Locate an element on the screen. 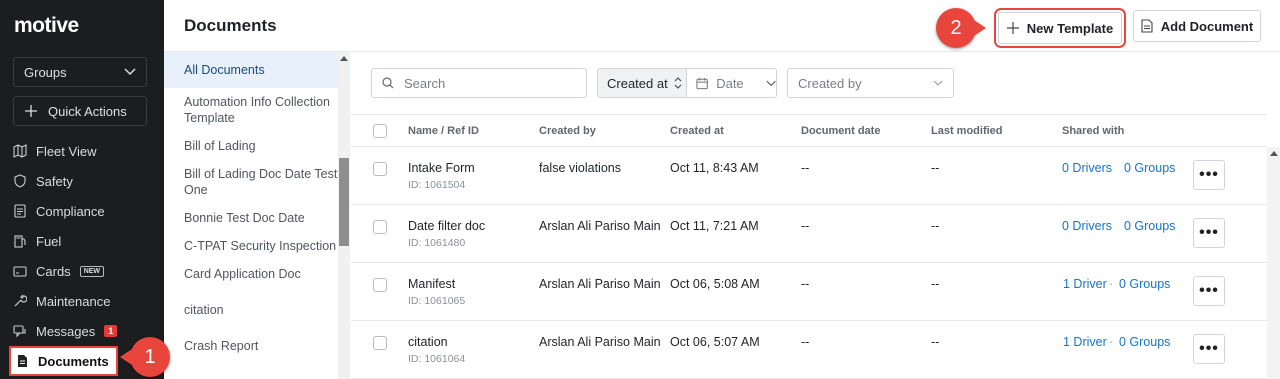  scrollbar-thumb is located at coordinates (344, 202).